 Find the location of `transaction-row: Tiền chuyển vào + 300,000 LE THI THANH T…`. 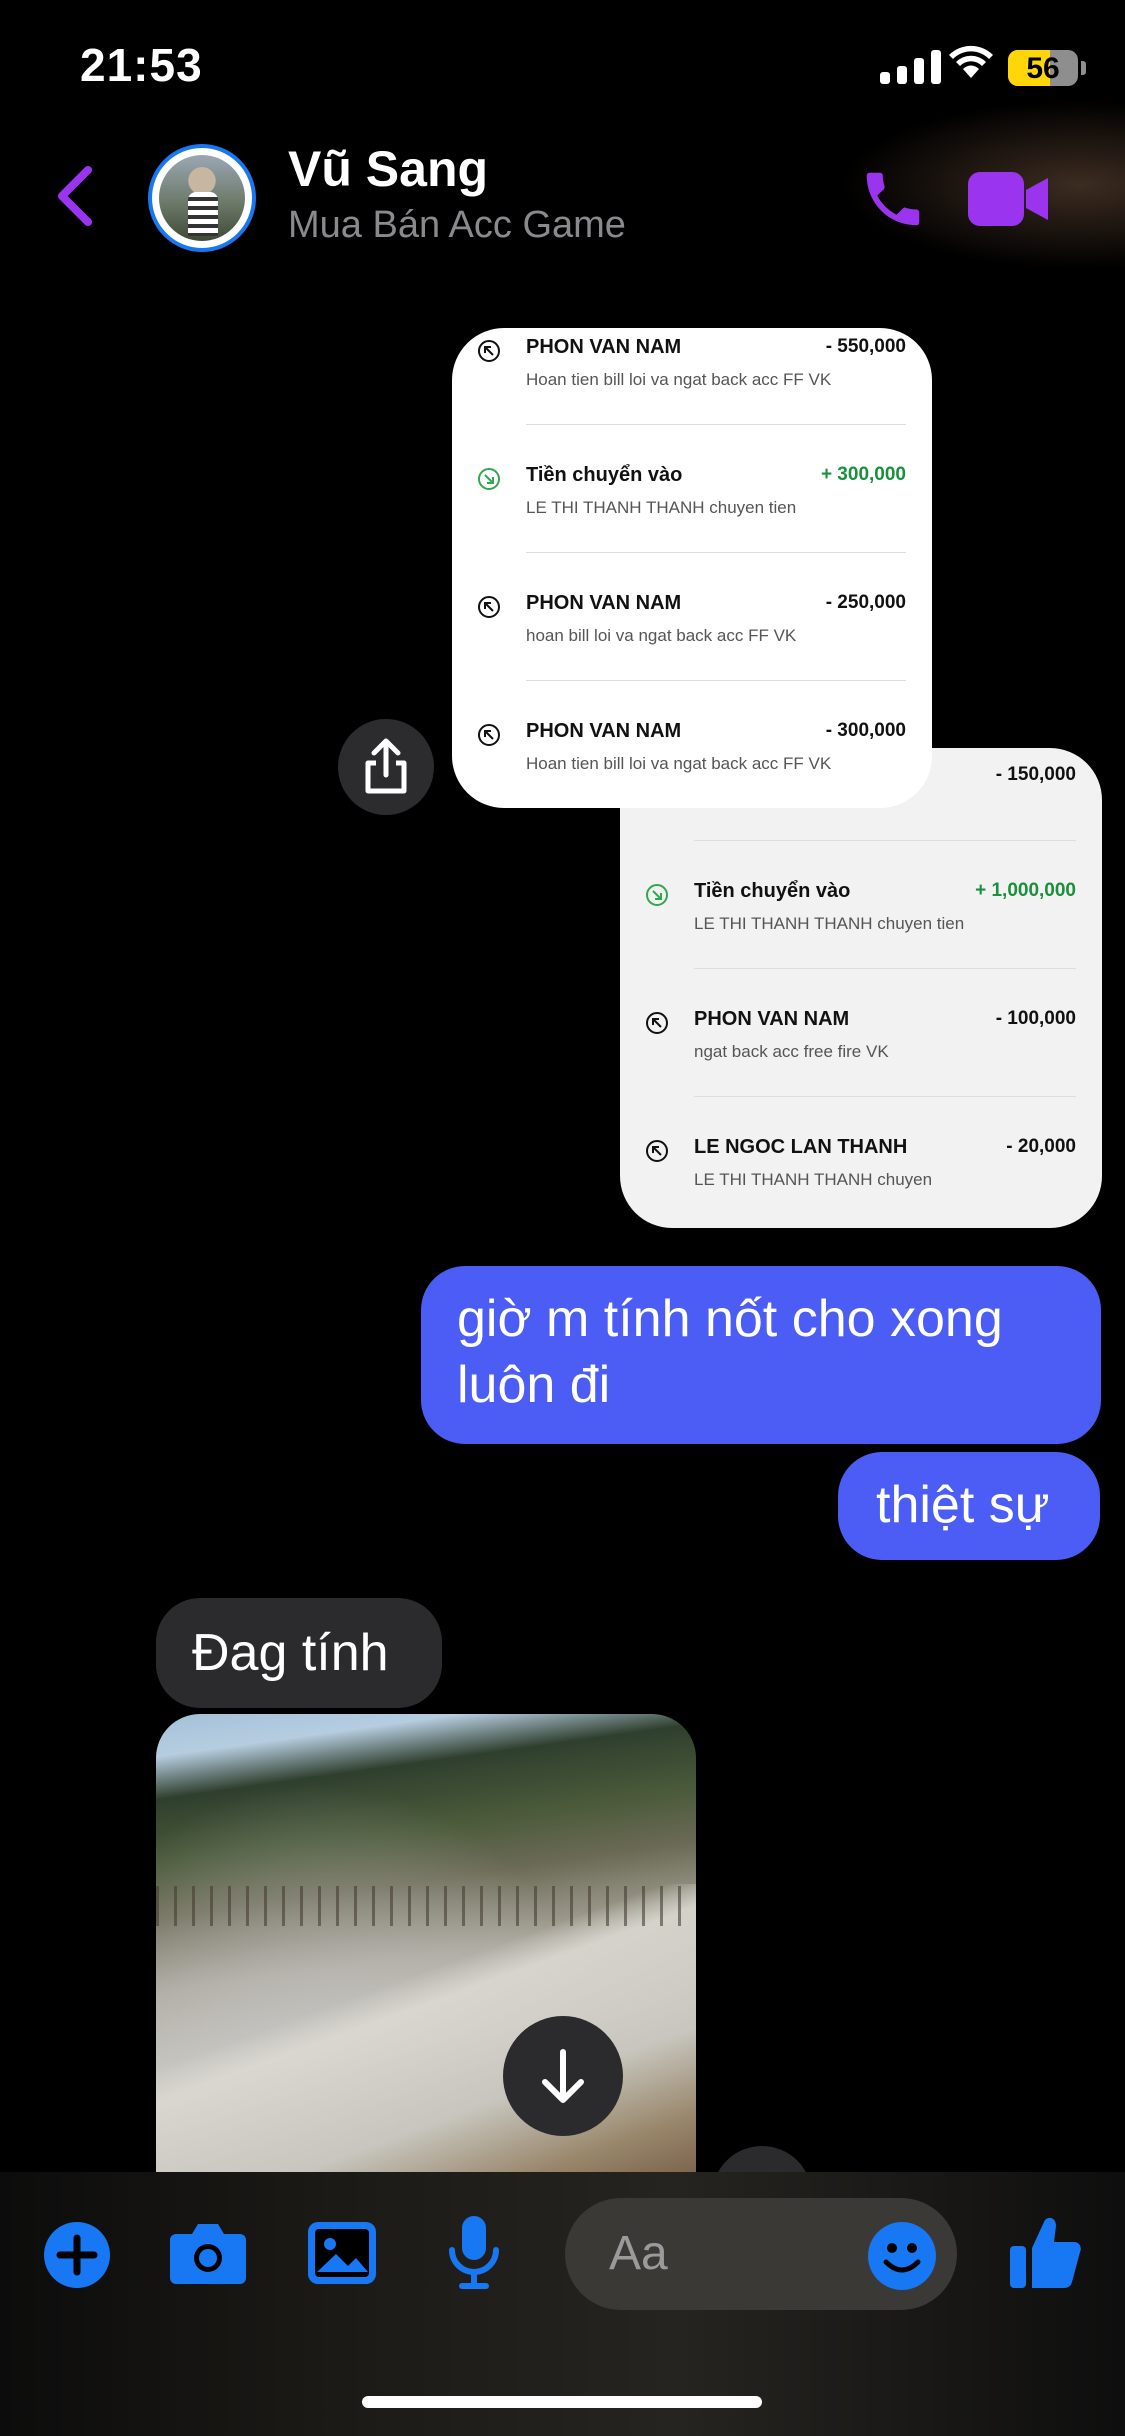

transaction-row: Tiền chuyển vào + 300,000 LE THI THANH T… is located at coordinates (692, 520).